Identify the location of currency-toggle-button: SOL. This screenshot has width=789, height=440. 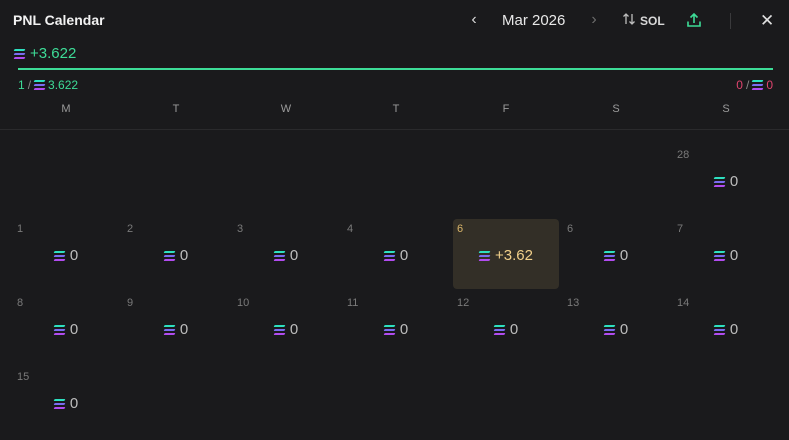
(643, 21).